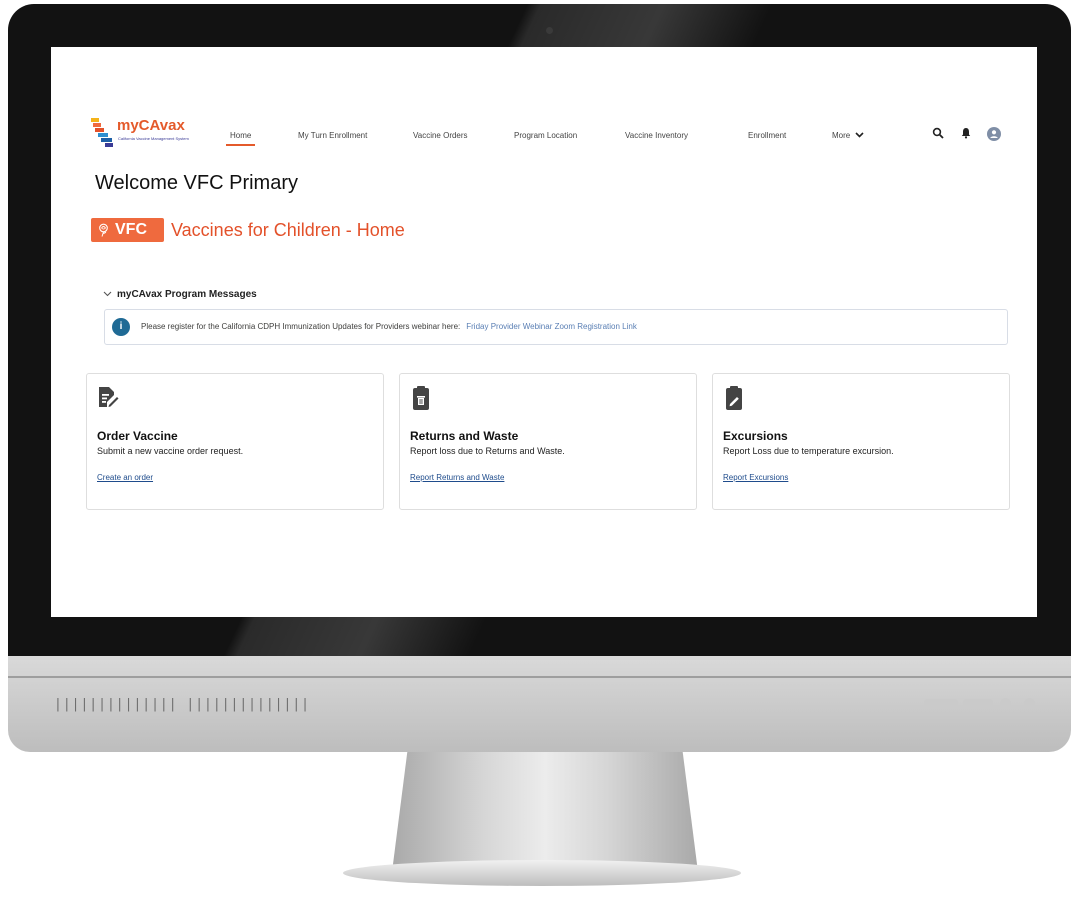  I want to click on speaker-grille: |||||||||||||| ||||||||||||||, so click(182, 704).